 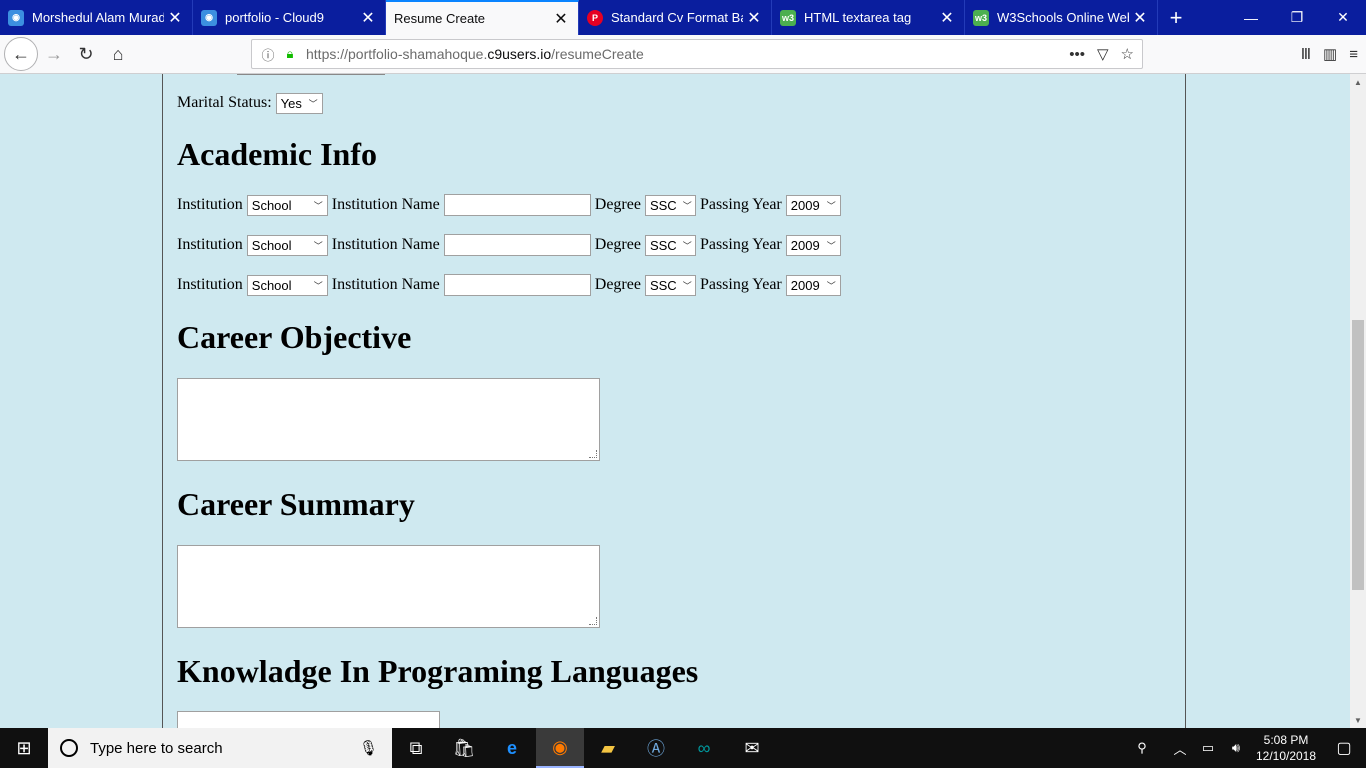 I want to click on clipped-field, so click(x=311, y=74).